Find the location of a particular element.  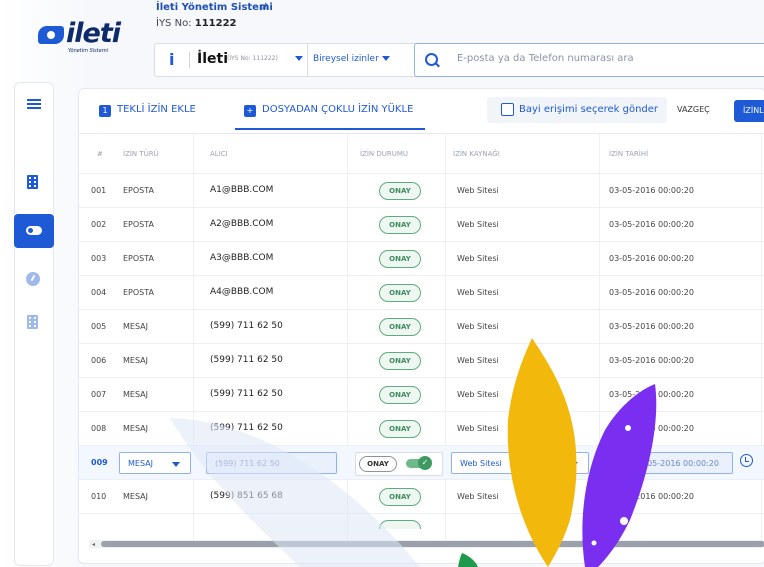

ys-label: İYS No: is located at coordinates (174, 23).